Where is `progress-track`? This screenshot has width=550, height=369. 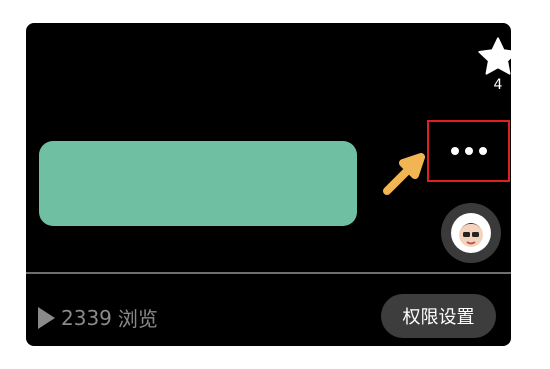 progress-track is located at coordinates (268, 273).